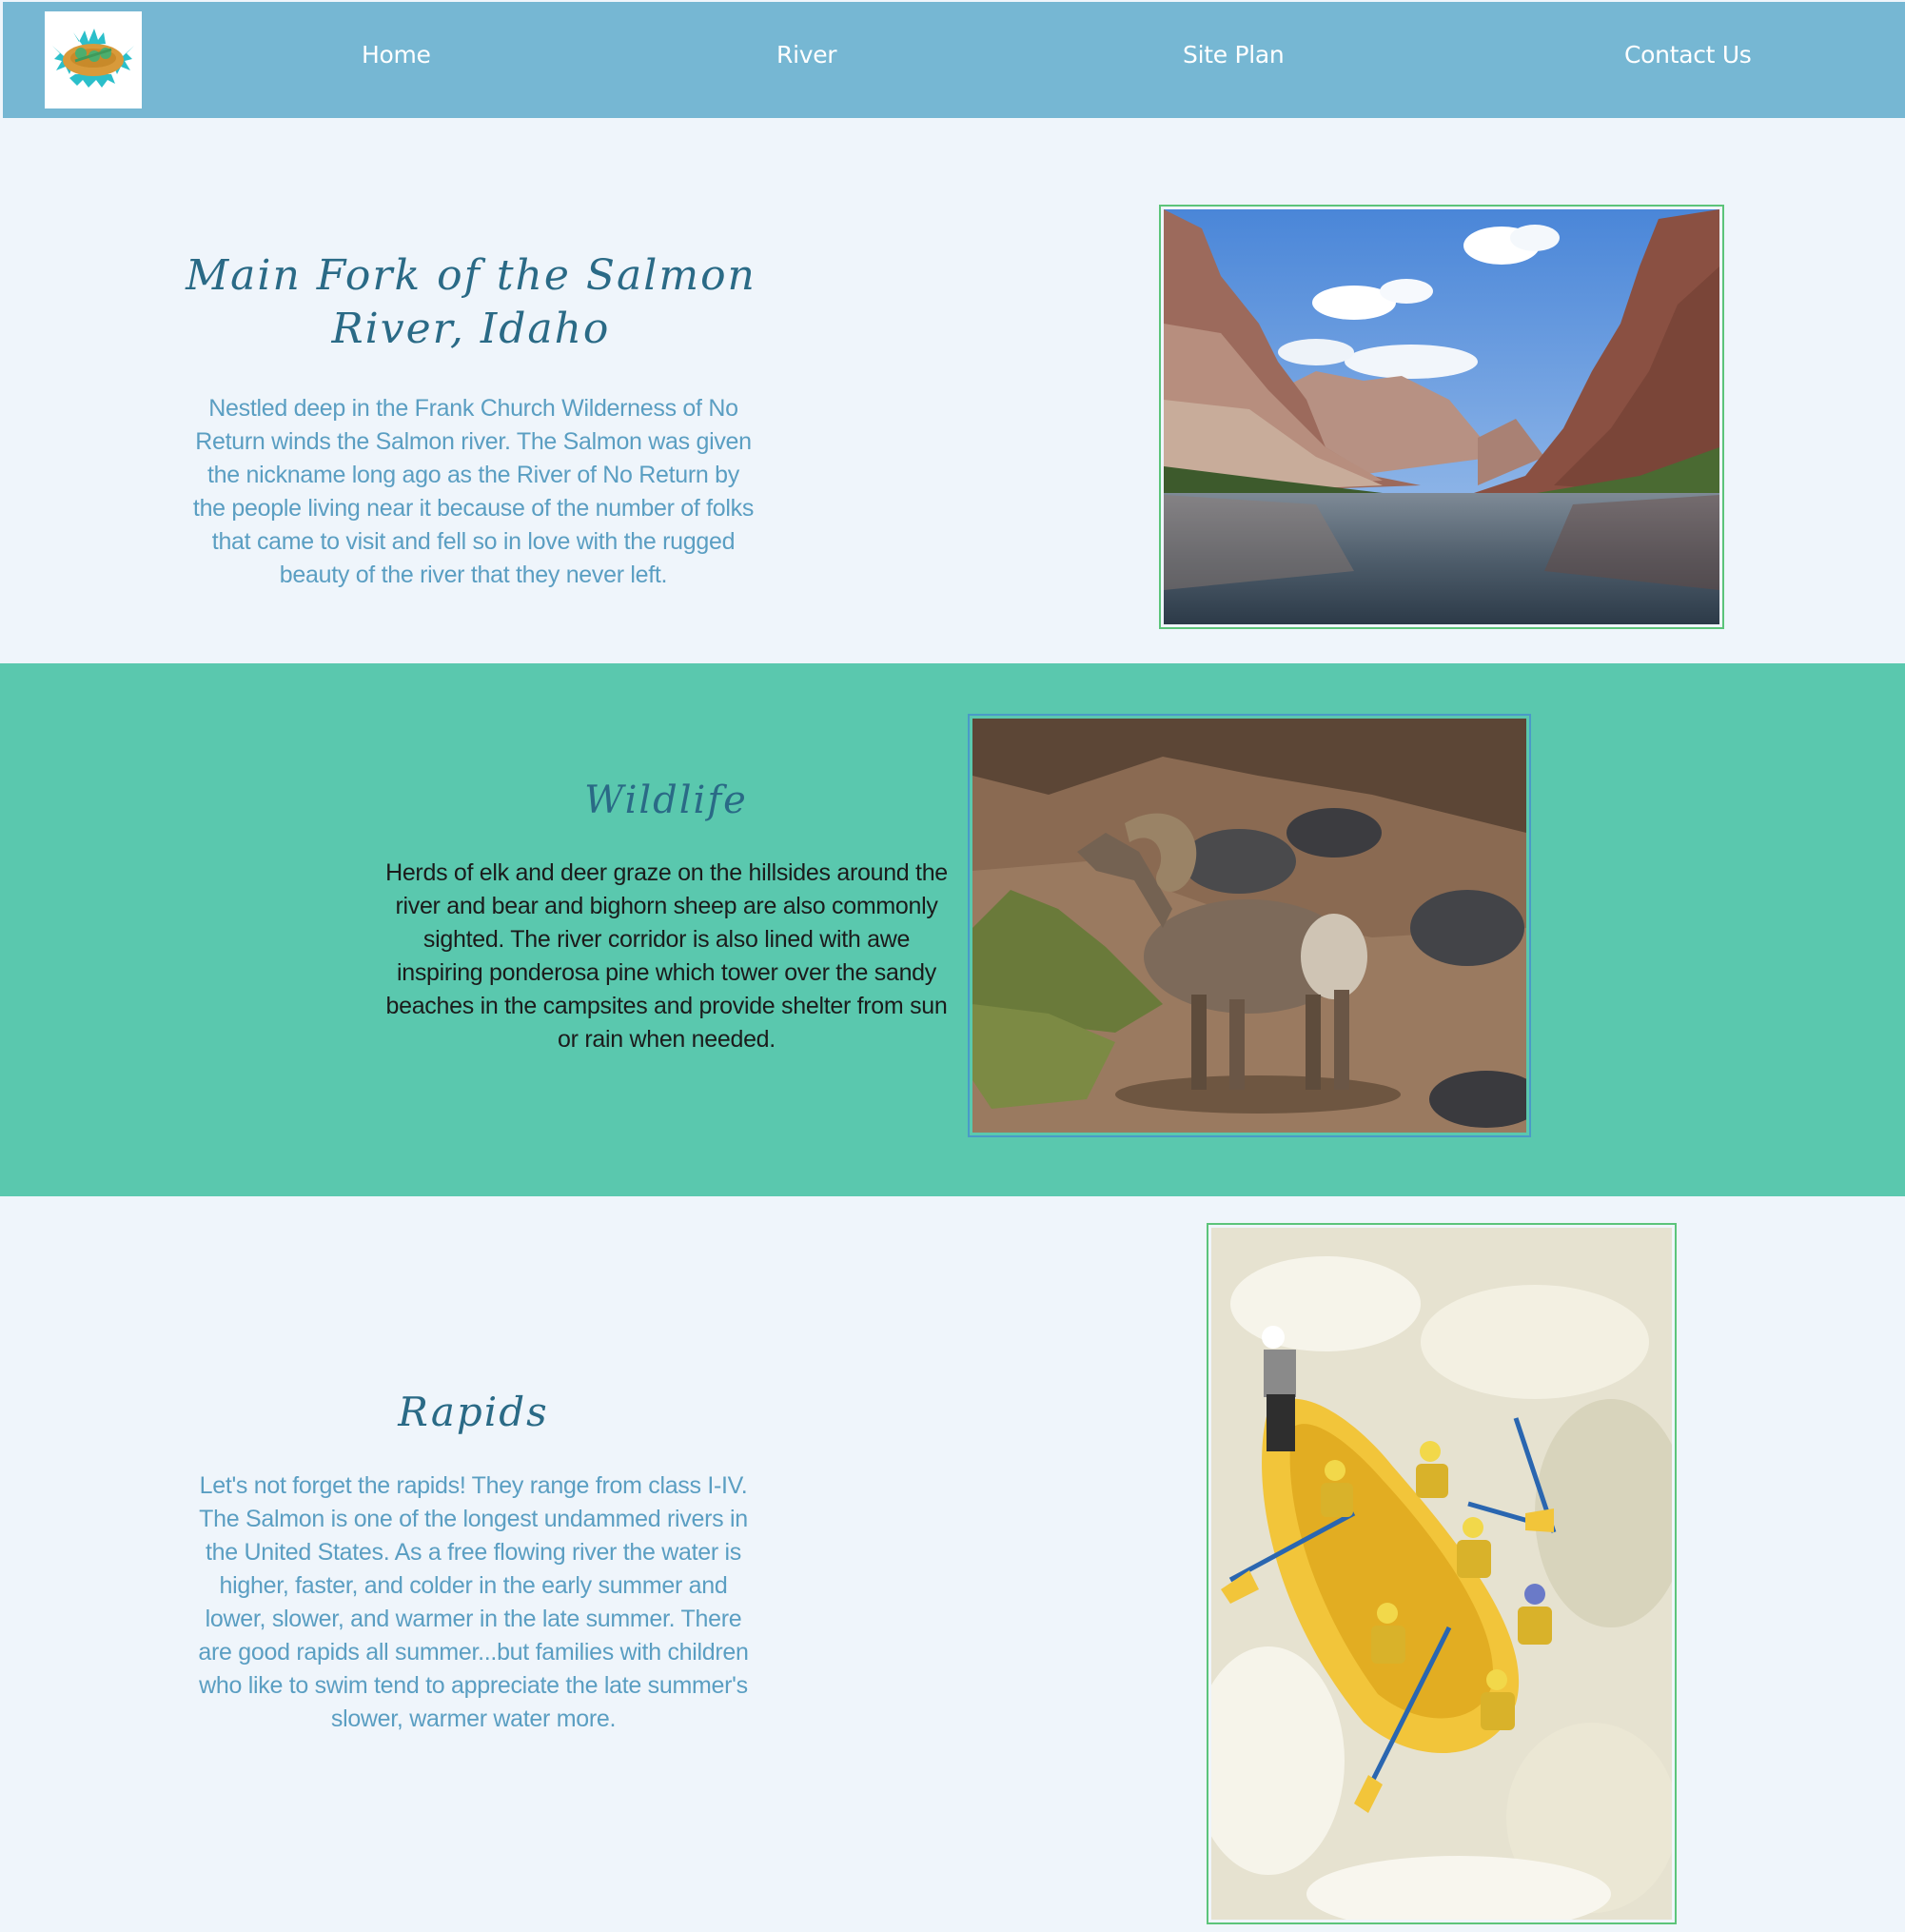 The height and width of the screenshot is (1932, 1905). What do you see at coordinates (1441, 417) in the screenshot?
I see `canyon-river-photo` at bounding box center [1441, 417].